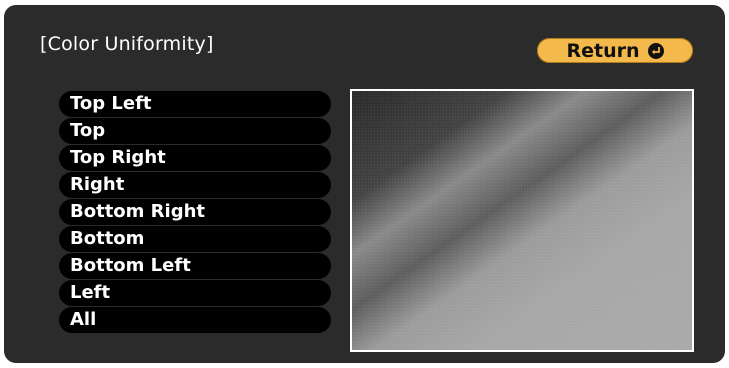 The image size is (729, 368). Describe the element at coordinates (195, 104) in the screenshot. I see `menu-item-top-left: Top Left` at that location.